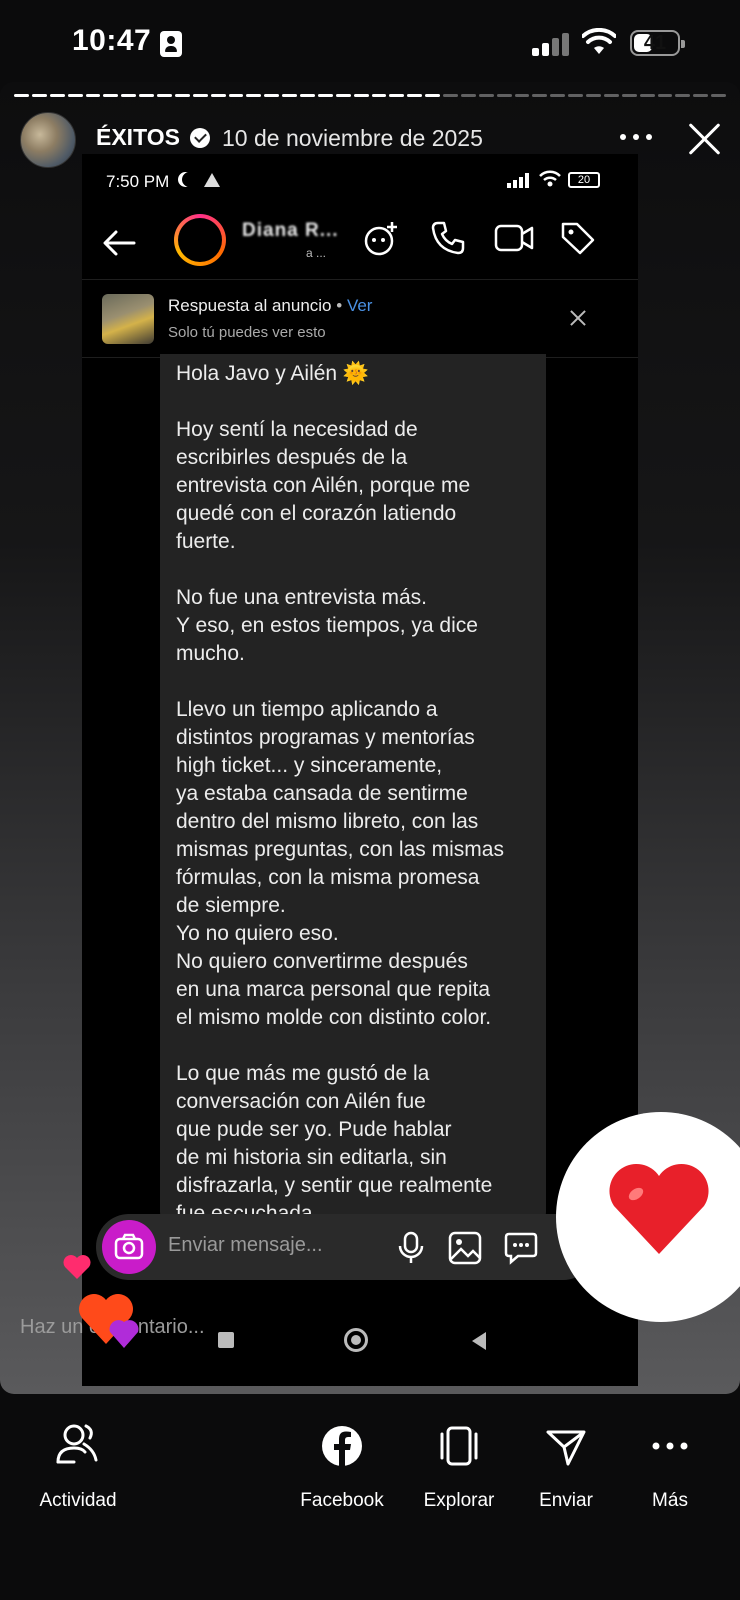 This screenshot has width=740, height=1600. I want to click on more-button: Más, so click(670, 1466).